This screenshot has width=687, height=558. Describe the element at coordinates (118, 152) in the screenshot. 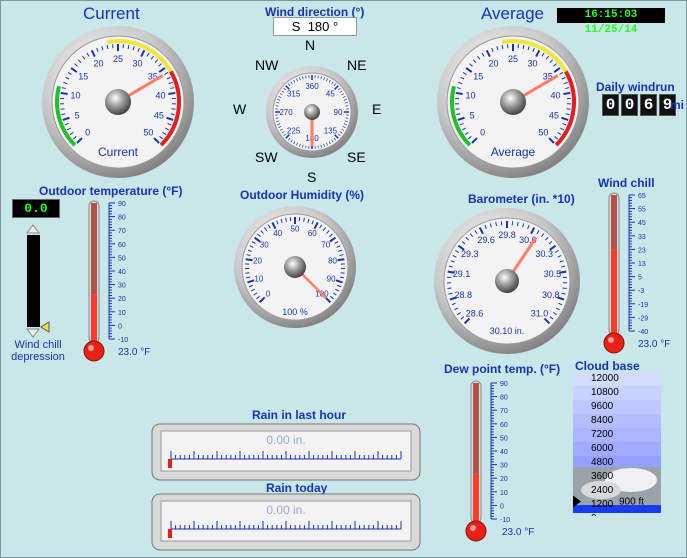

I see `current-wind-label: Current` at that location.